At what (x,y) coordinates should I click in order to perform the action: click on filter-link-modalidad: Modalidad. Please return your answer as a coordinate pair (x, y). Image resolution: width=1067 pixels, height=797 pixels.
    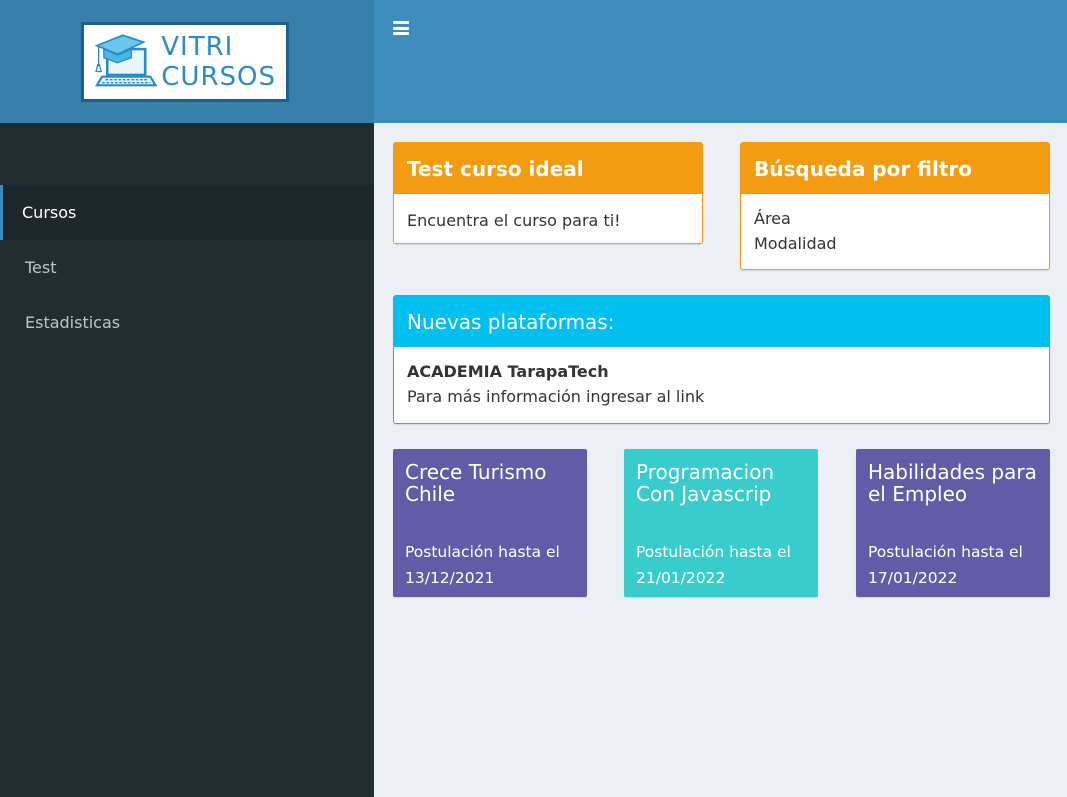
    Looking at the image, I should click on (895, 243).